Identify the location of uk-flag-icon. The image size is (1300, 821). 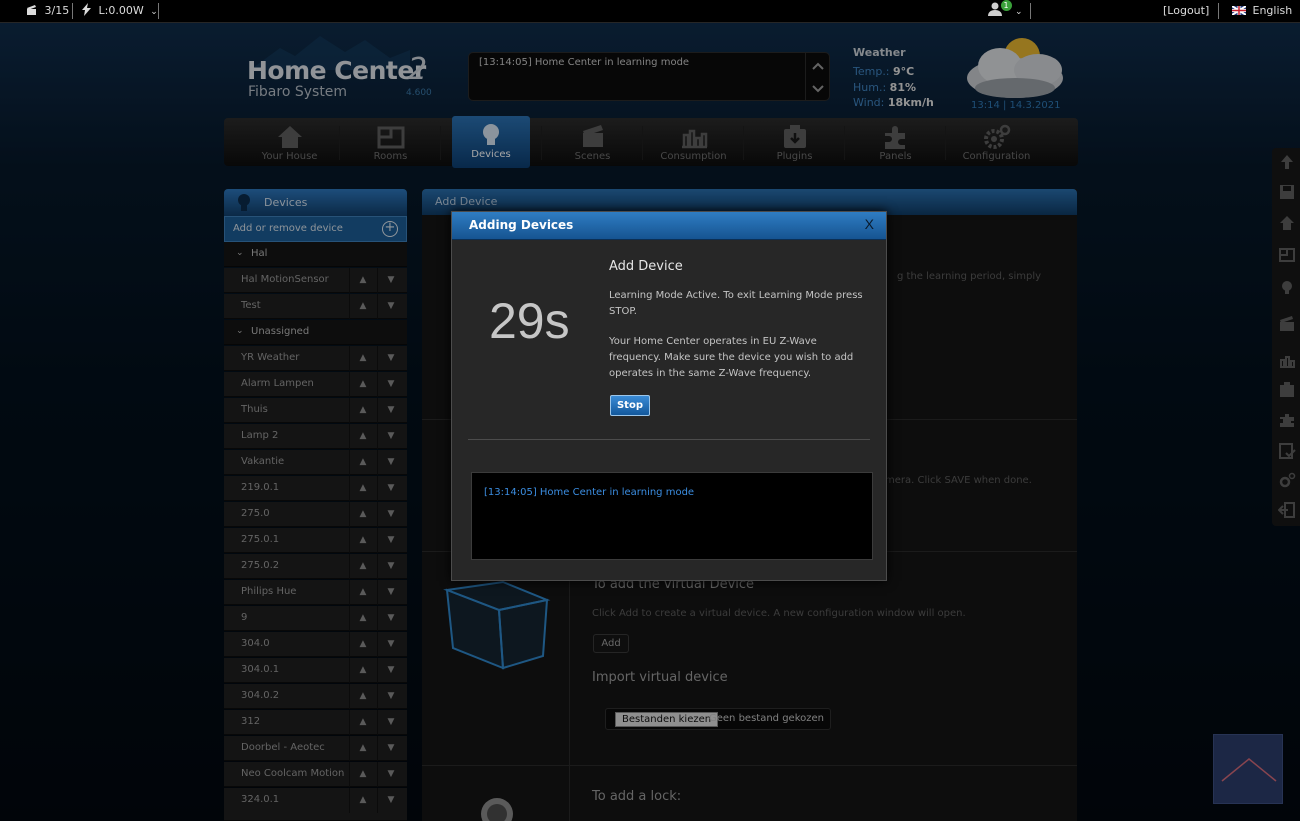
(1239, 10).